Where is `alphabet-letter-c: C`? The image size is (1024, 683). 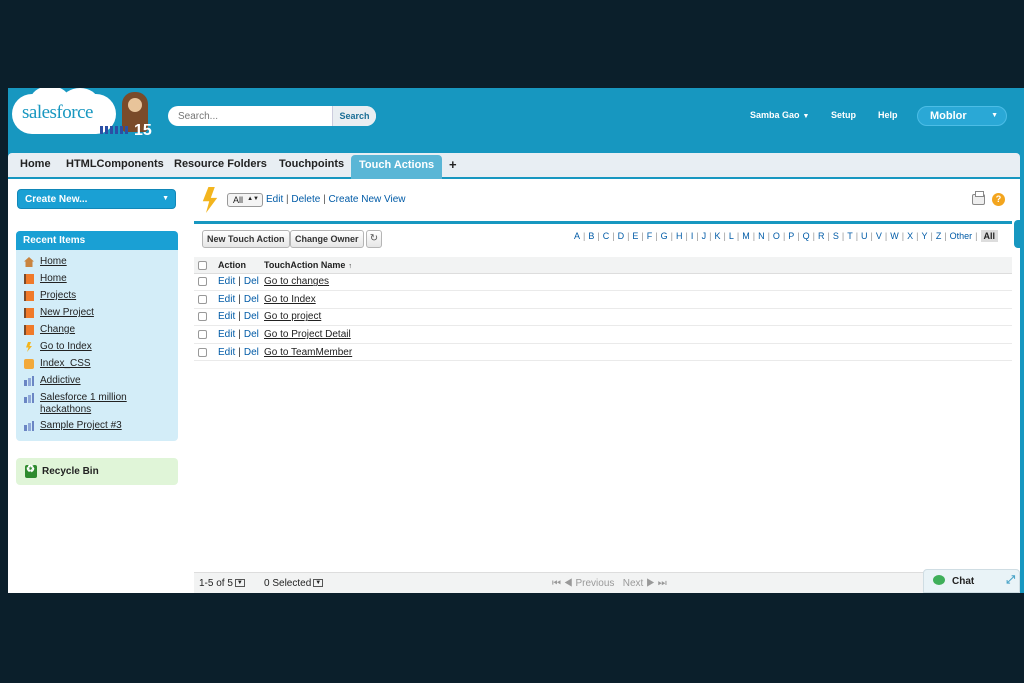 alphabet-letter-c: C is located at coordinates (606, 236).